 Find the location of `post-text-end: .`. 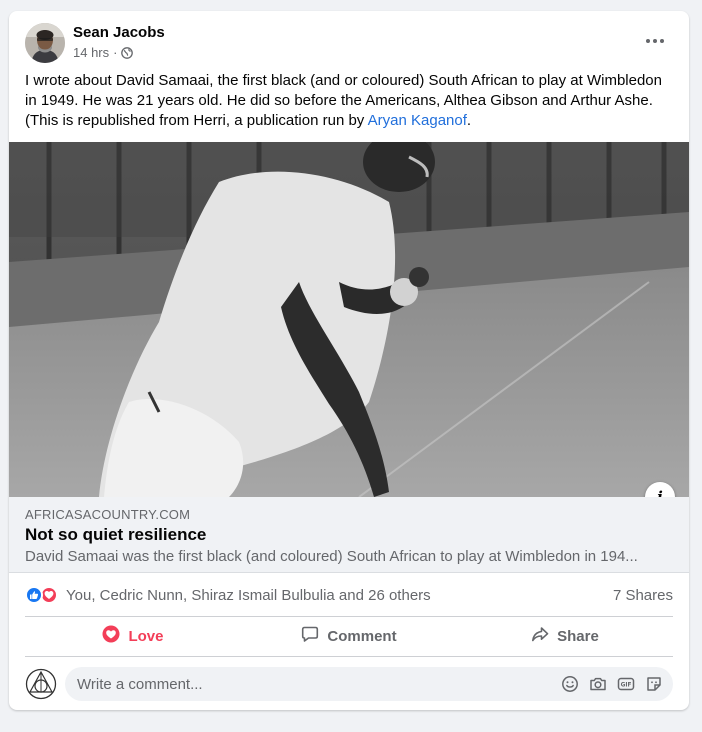

post-text-end: . is located at coordinates (469, 120).